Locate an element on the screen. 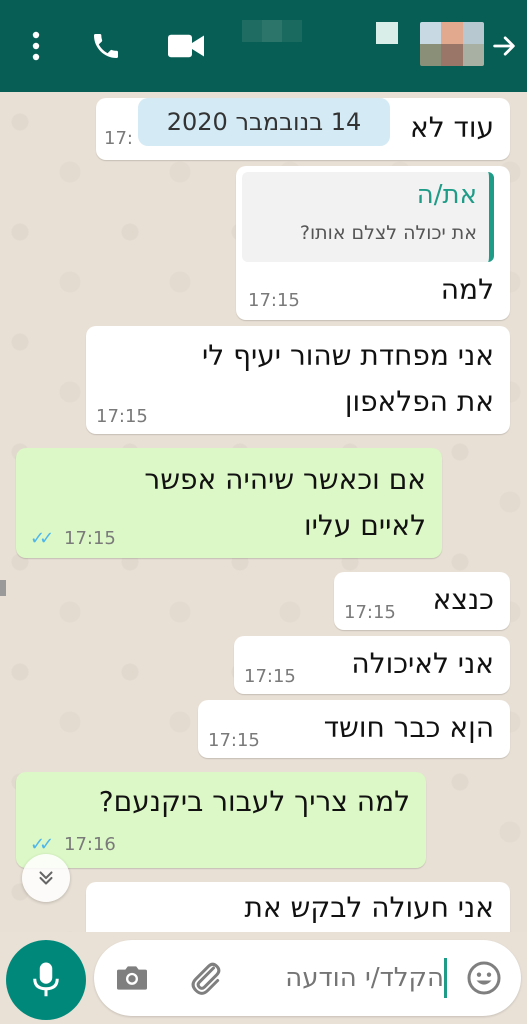 The image size is (527, 1024). date-chip: 14 בנובמבר 2020 is located at coordinates (264, 122).